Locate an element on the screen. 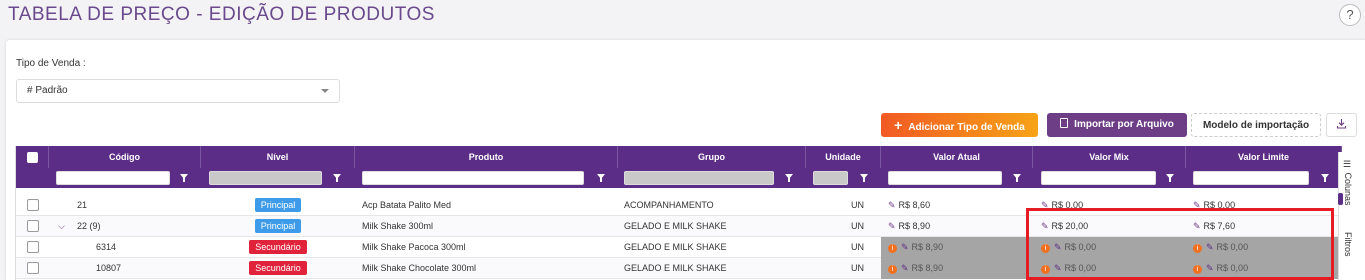 This screenshot has width=1365, height=280. unidade-filter-input is located at coordinates (830, 178).